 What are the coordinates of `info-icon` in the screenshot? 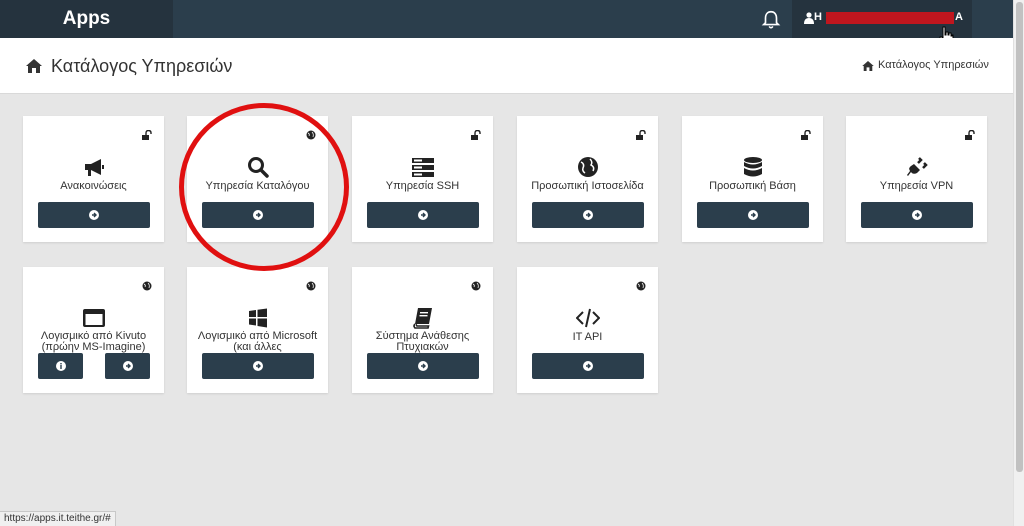 It's located at (60, 366).